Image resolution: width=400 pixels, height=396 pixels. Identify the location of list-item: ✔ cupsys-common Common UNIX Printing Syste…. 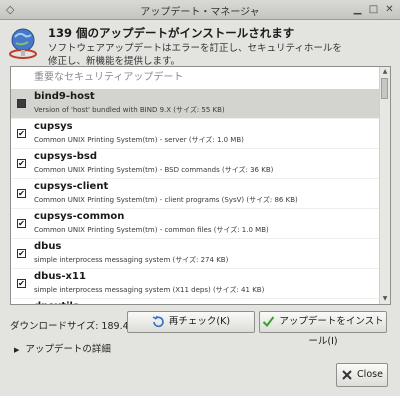
(196, 224).